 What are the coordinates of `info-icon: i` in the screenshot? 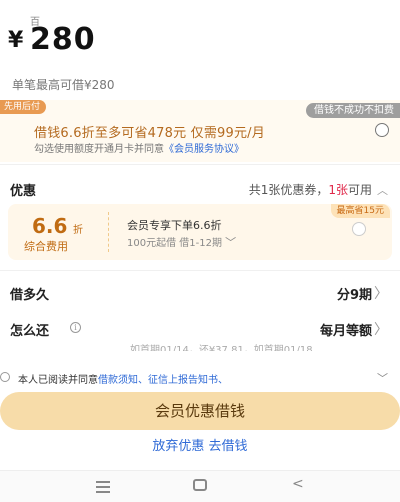 It's located at (75, 327).